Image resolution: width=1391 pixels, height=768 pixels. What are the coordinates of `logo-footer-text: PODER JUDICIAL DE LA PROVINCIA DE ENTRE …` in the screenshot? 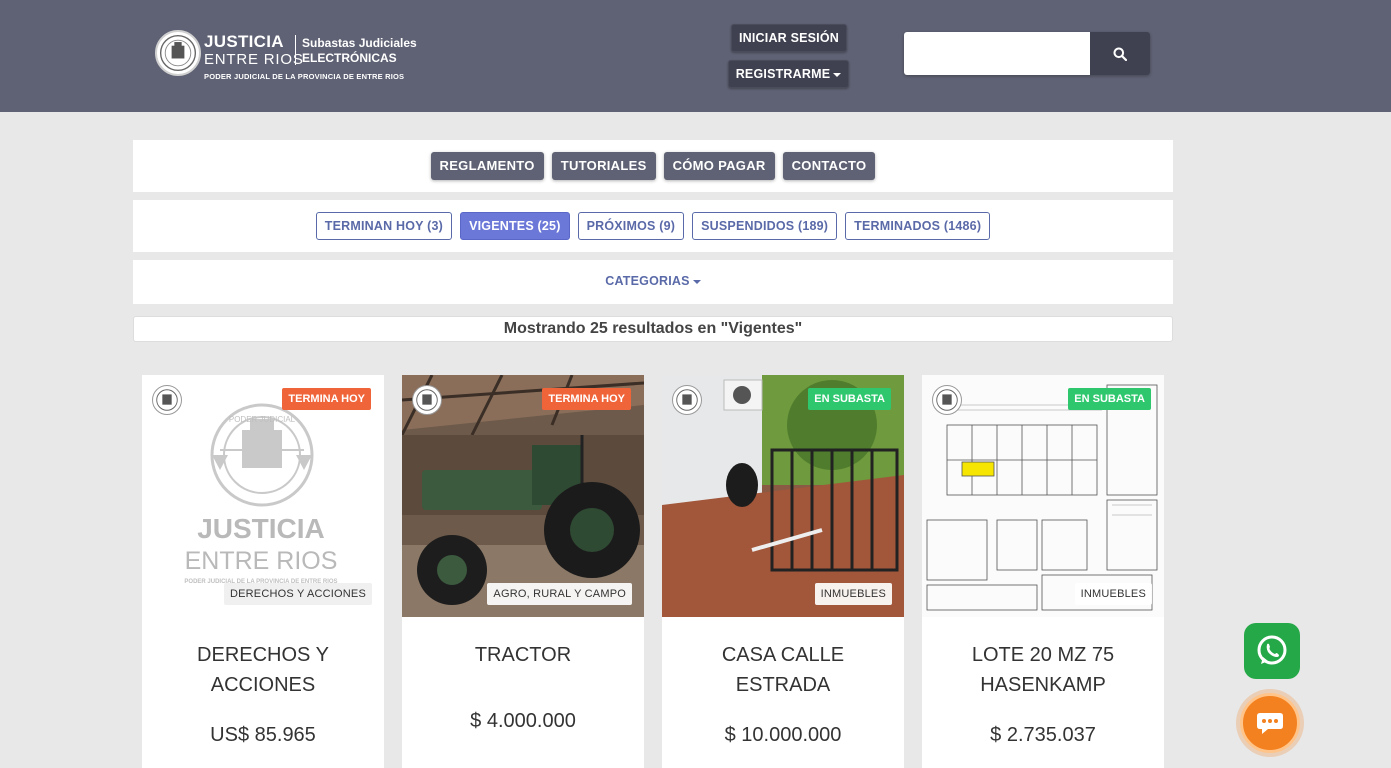 It's located at (304, 76).